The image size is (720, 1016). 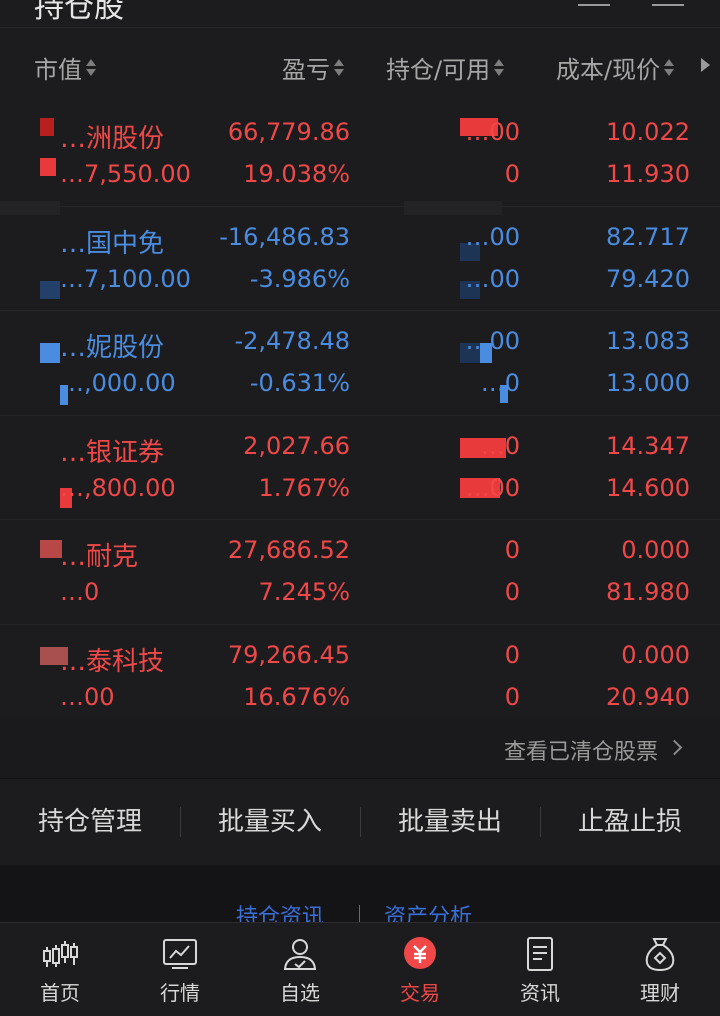 I want to click on column-profit-loss: 盈亏, so click(x=313, y=67).